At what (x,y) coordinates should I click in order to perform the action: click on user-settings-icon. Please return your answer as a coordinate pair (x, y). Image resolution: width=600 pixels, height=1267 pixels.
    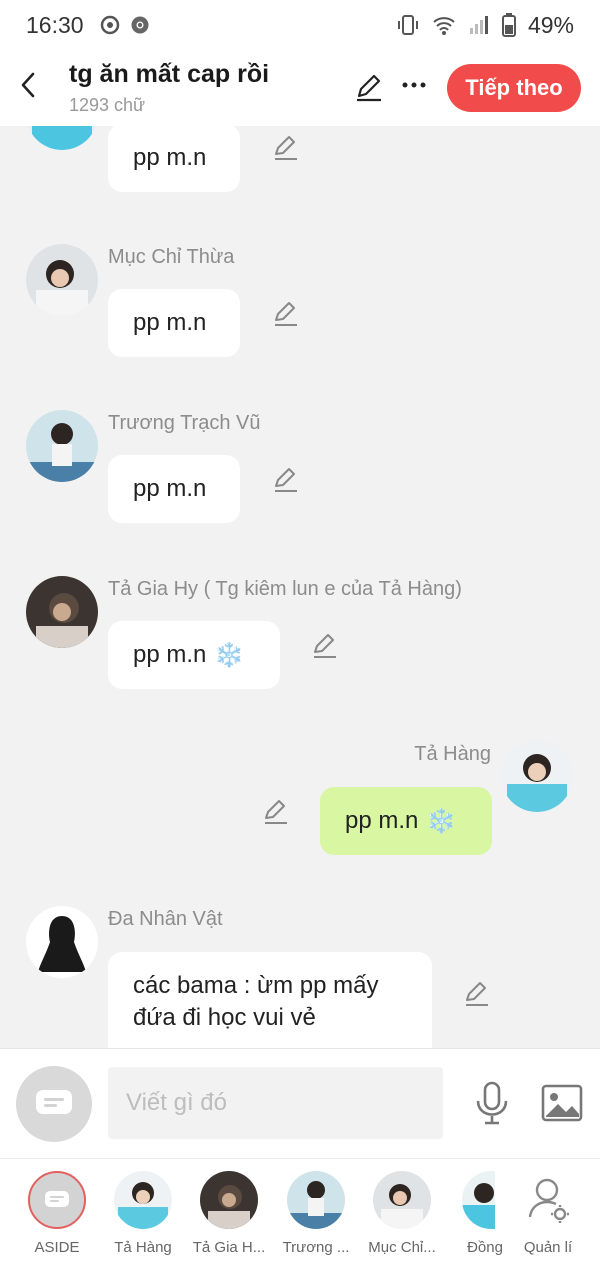
    Looking at the image, I should click on (548, 1200).